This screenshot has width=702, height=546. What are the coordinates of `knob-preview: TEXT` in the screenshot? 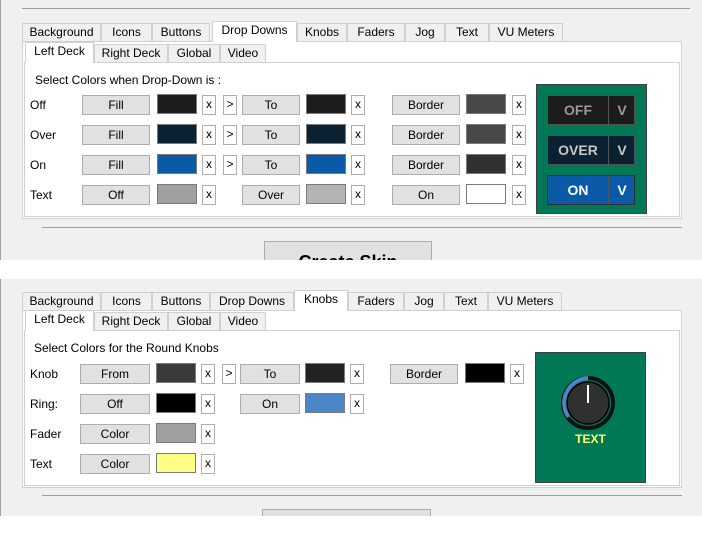 It's located at (590, 417).